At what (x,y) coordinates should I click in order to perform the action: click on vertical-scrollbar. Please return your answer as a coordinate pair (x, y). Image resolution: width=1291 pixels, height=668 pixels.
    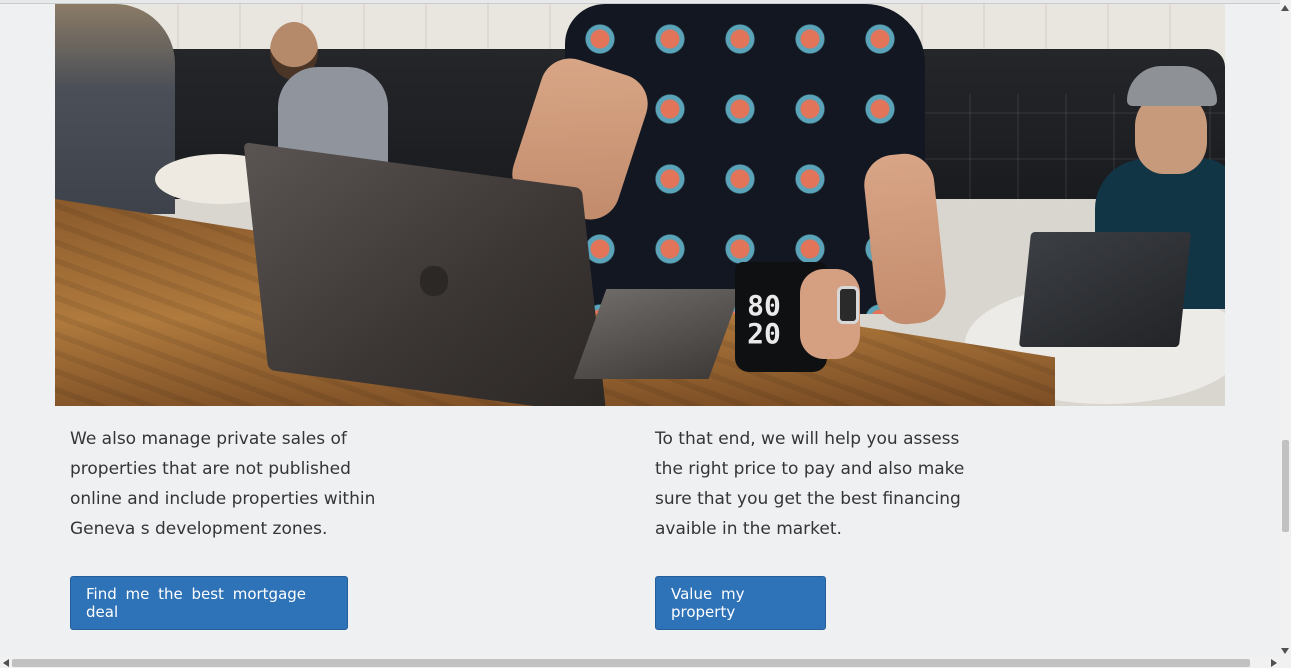
    Looking at the image, I should click on (1285, 334).